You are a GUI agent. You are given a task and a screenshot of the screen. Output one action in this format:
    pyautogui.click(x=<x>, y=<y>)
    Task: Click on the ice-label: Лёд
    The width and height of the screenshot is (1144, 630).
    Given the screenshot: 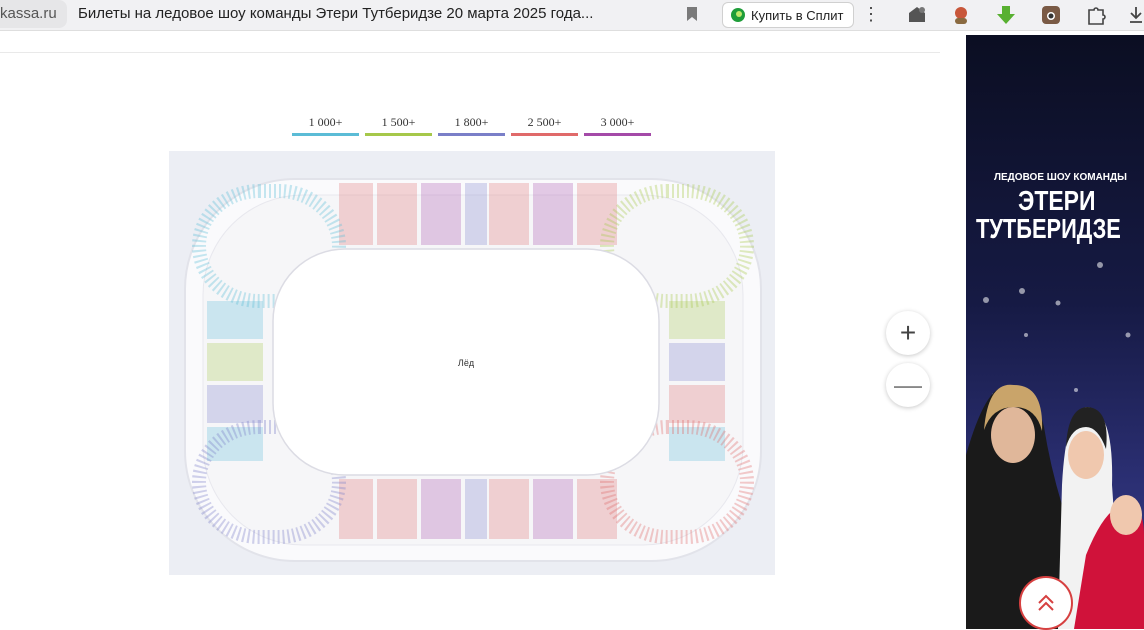 What is the action you would take?
    pyautogui.click(x=466, y=363)
    